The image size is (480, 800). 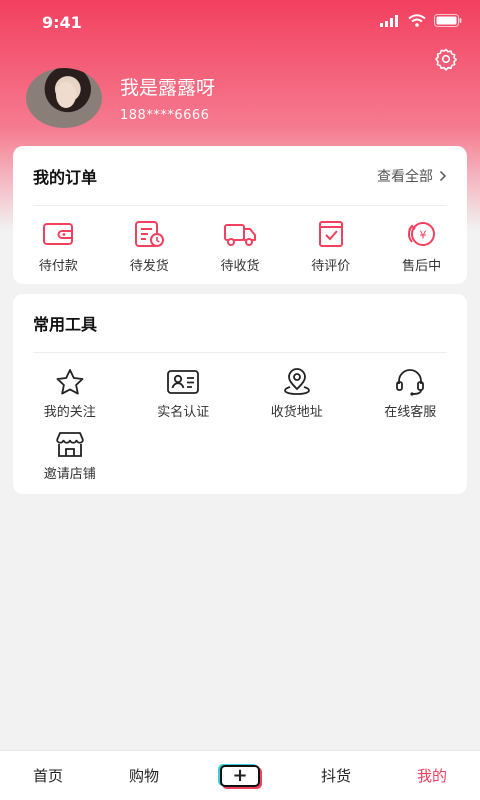 I want to click on tool-label: 实名认证, so click(x=183, y=412).